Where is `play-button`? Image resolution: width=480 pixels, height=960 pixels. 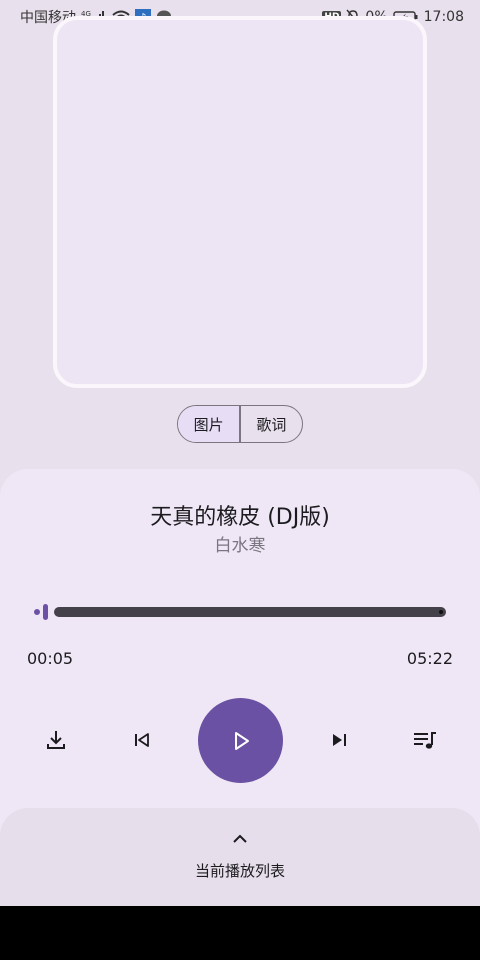 play-button is located at coordinates (240, 740).